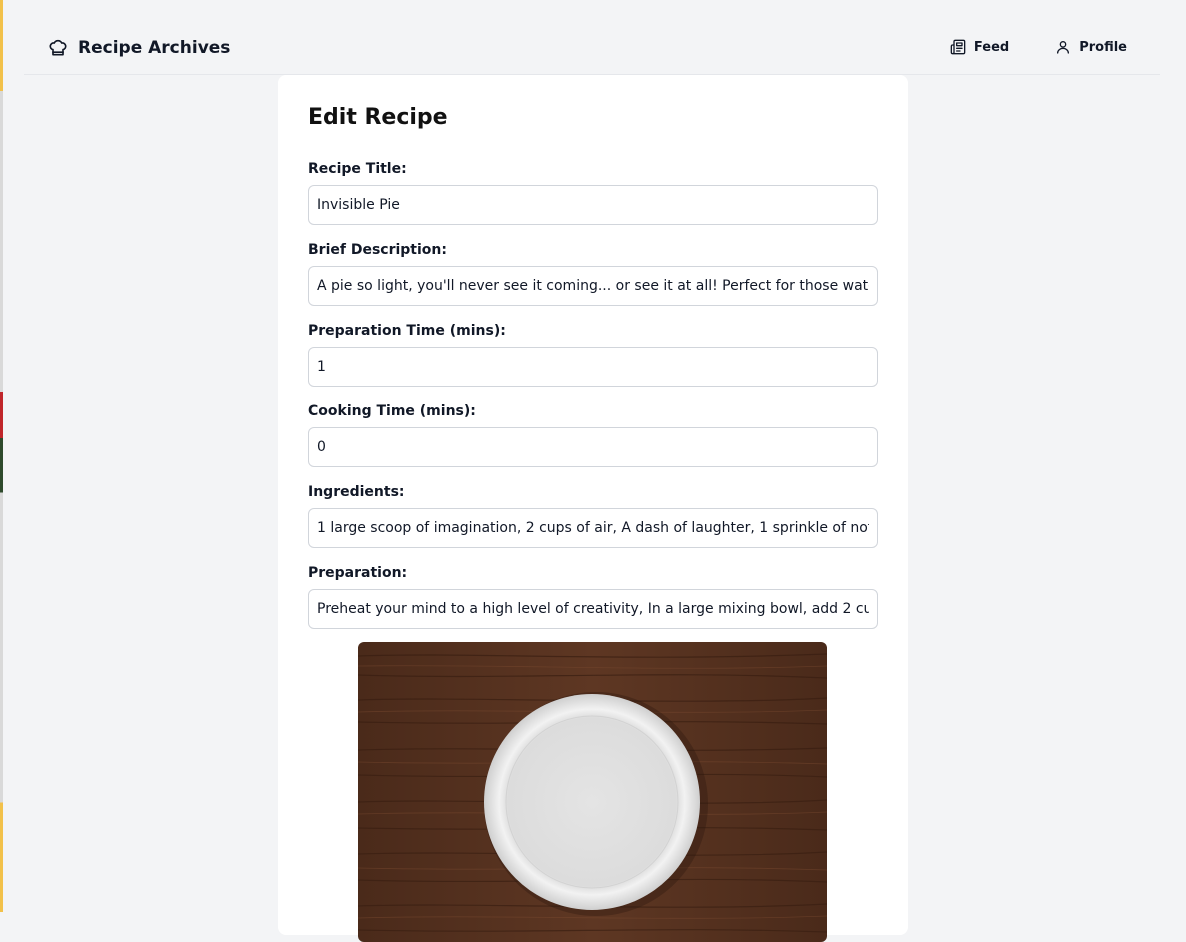 The image size is (1186, 942). I want to click on description-field: Brief Description:, so click(593, 273).